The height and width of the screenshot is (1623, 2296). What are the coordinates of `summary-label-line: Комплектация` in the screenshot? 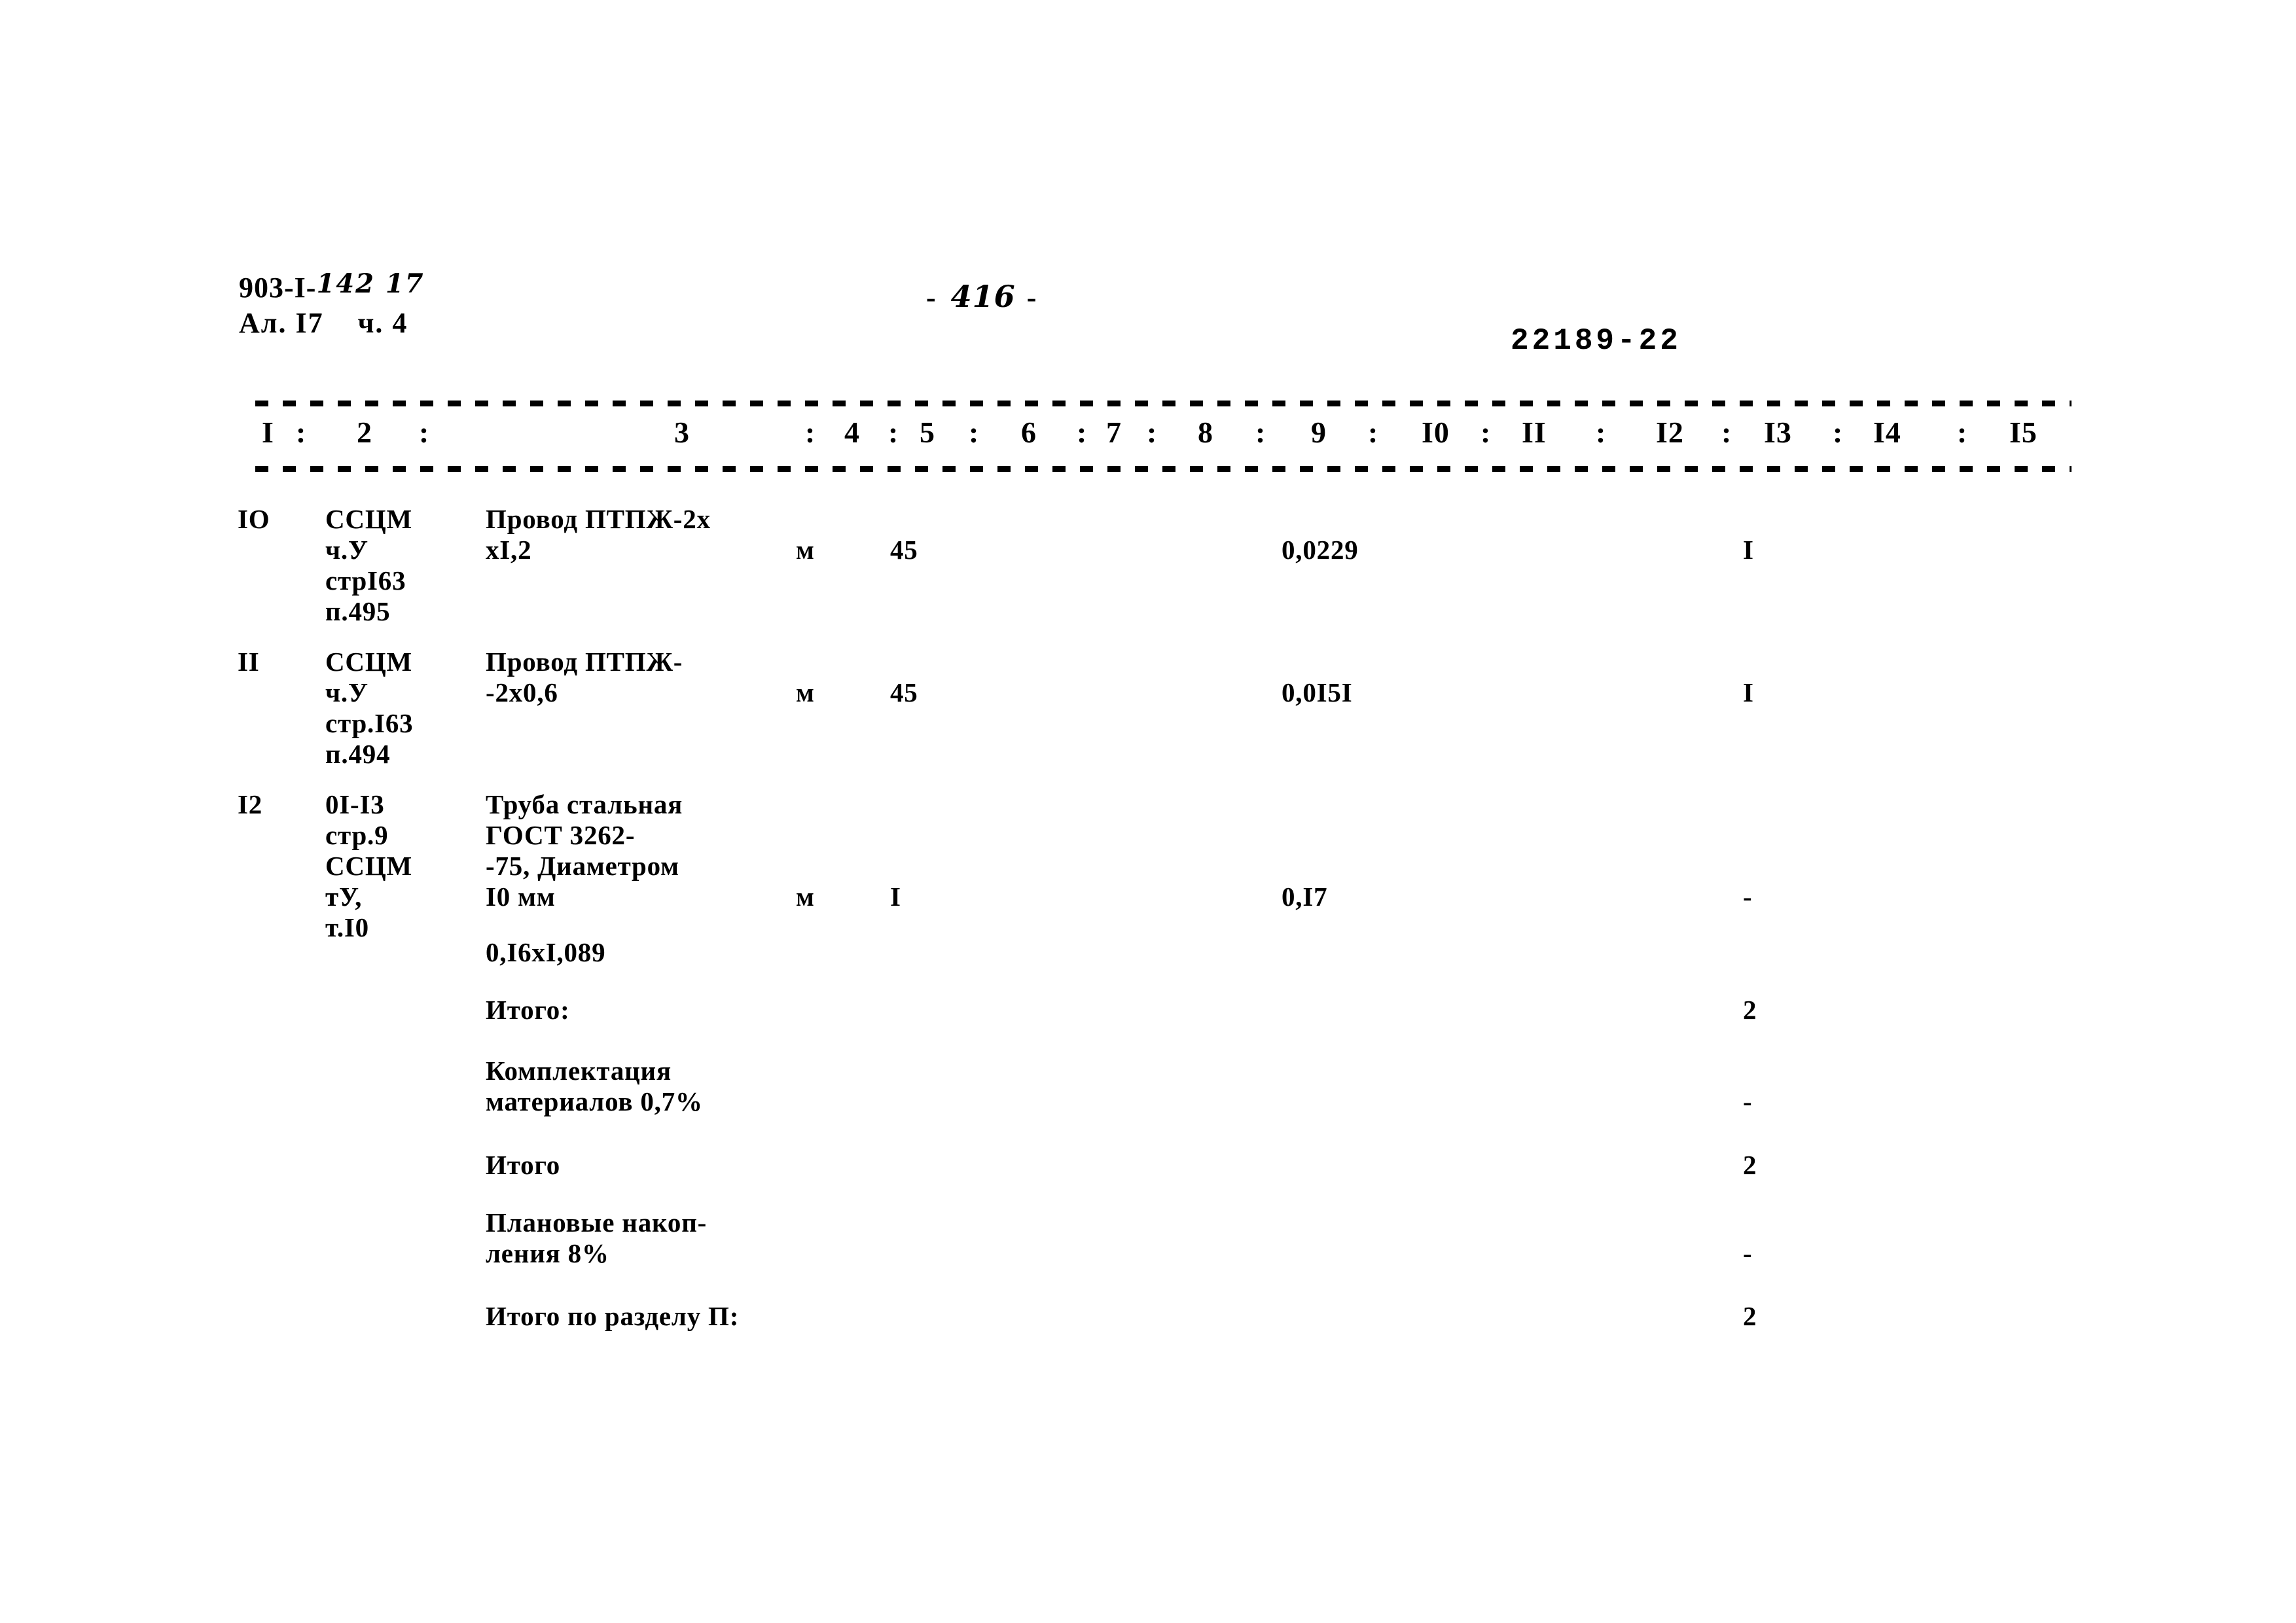 It's located at (579, 1071).